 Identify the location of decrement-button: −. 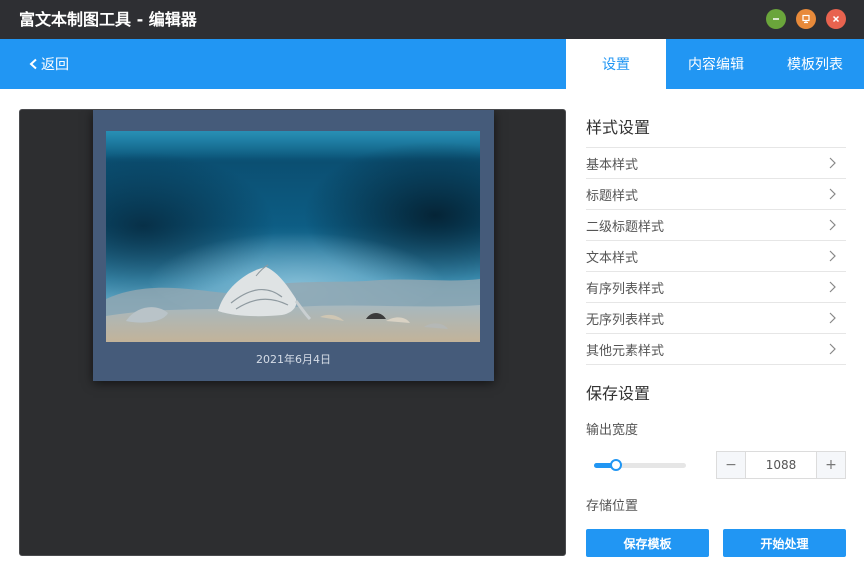
(731, 465).